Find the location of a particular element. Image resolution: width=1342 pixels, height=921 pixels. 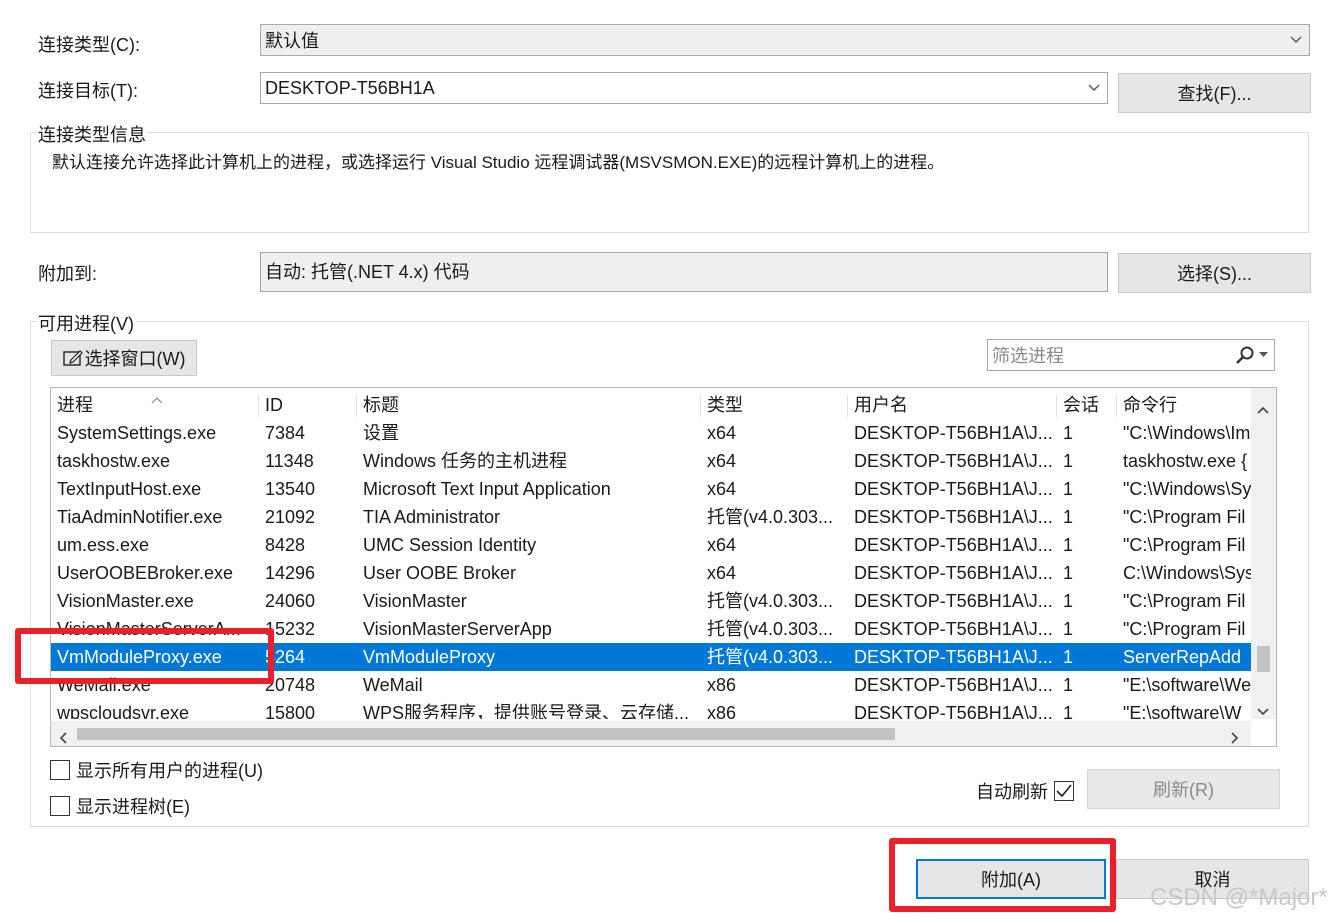

scroll-up-icon is located at coordinates (1263, 408).